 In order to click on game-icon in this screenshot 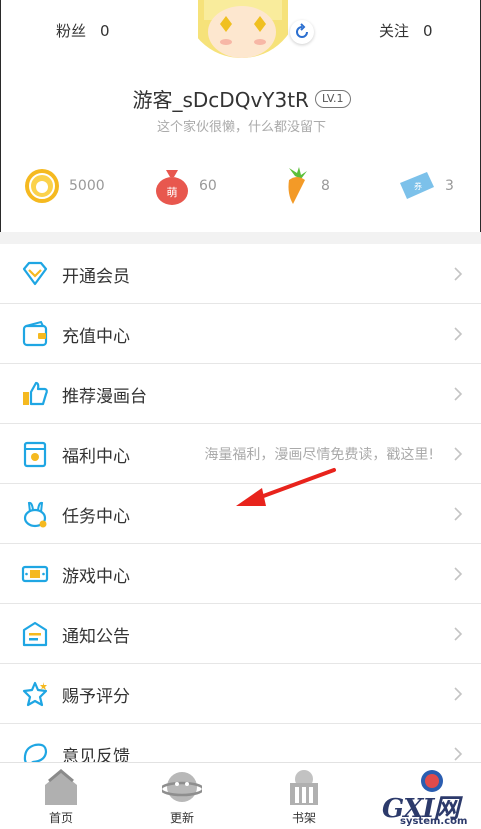, I will do `click(35, 574)`.